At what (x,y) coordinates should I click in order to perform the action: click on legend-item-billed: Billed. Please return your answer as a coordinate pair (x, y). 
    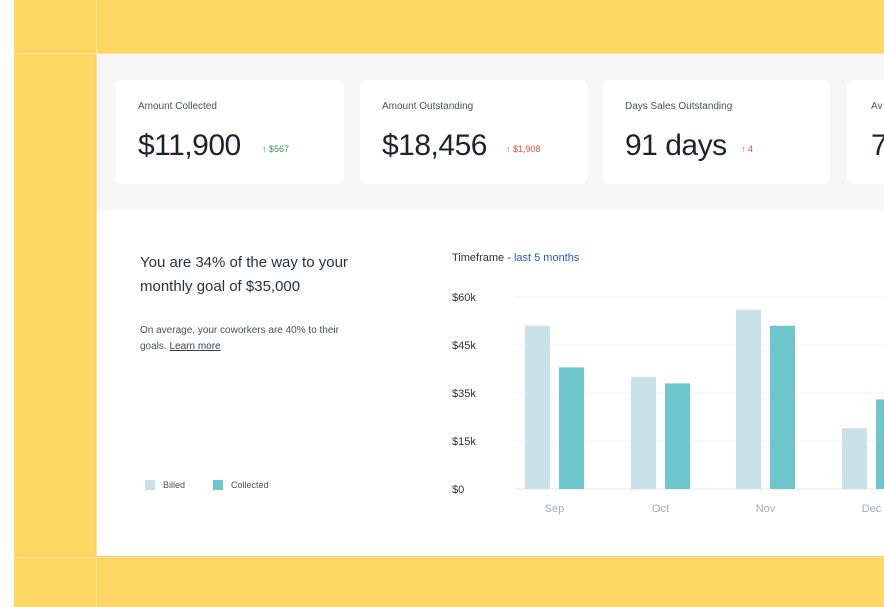
    Looking at the image, I should click on (165, 485).